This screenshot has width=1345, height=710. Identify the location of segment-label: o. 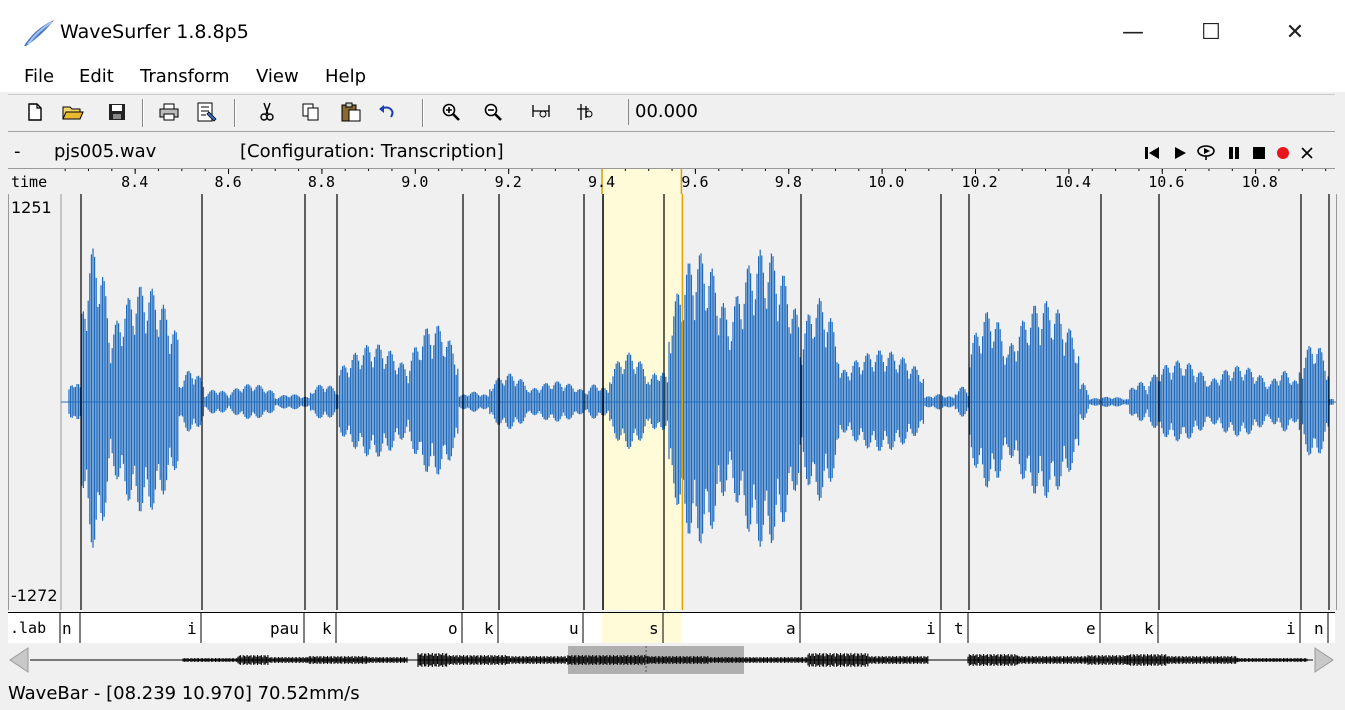
(453, 628).